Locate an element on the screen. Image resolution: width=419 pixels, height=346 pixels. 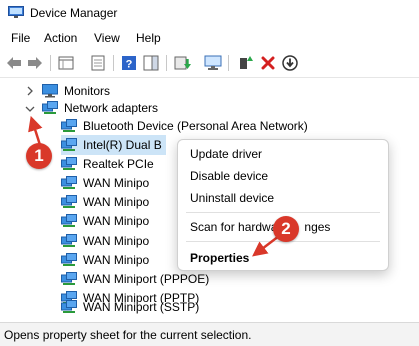
forward-icon is located at coordinates (35, 63).